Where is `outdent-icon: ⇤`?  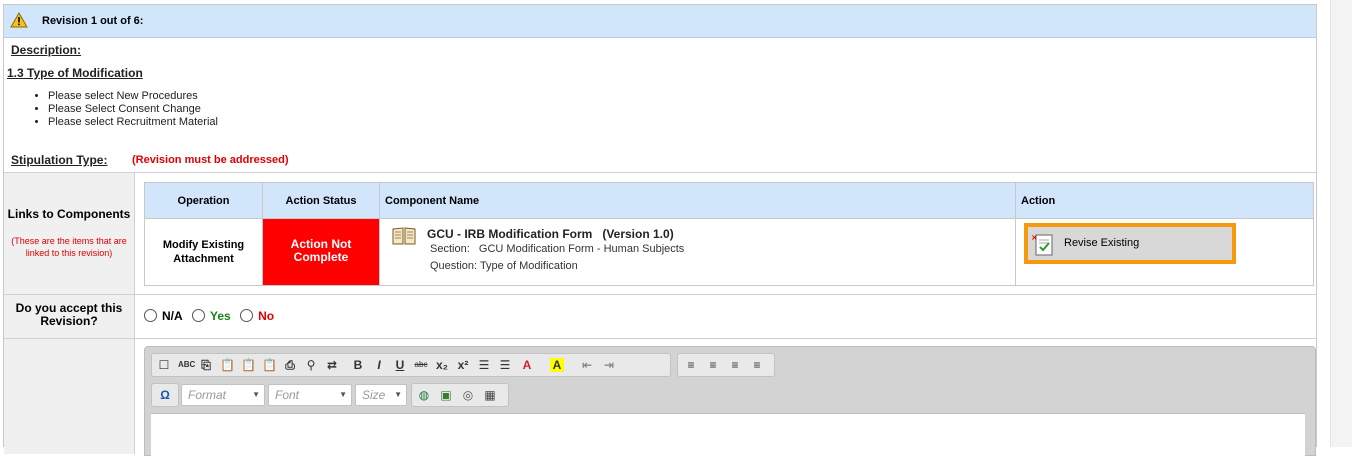 outdent-icon: ⇤ is located at coordinates (587, 365).